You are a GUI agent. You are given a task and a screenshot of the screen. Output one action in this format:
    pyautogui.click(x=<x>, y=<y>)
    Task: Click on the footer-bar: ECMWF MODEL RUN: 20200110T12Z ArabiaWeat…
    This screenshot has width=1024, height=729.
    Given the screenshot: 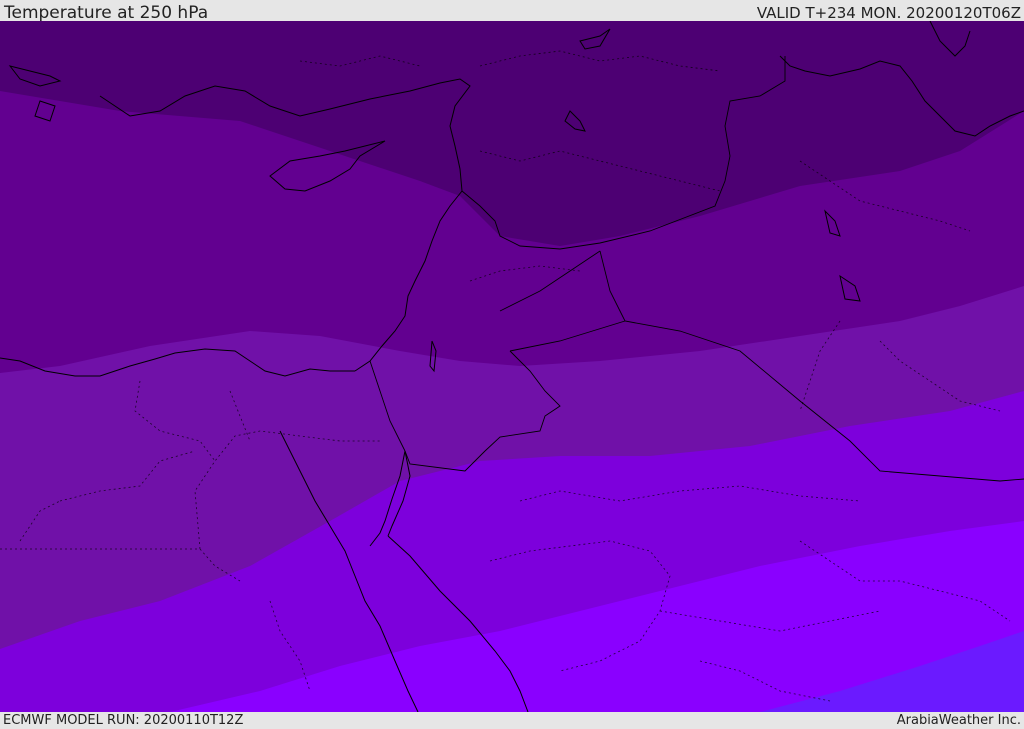 What is the action you would take?
    pyautogui.click(x=512, y=720)
    